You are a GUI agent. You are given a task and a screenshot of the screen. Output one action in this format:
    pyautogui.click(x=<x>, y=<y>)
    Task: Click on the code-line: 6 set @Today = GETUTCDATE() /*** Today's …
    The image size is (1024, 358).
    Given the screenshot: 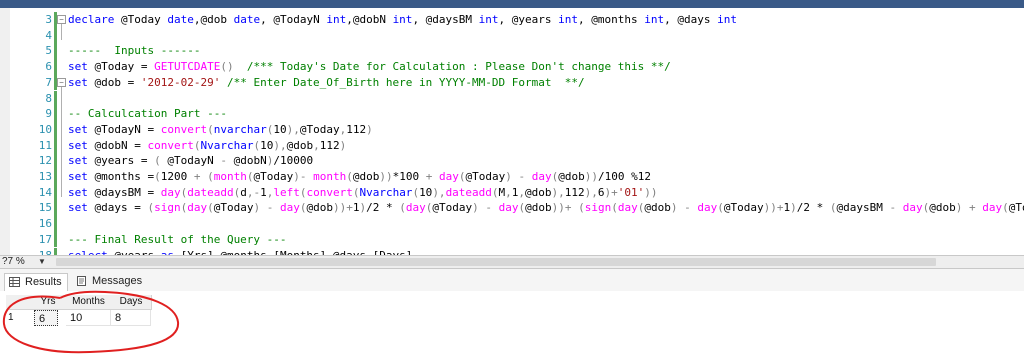 What is the action you would take?
    pyautogui.click(x=512, y=67)
    